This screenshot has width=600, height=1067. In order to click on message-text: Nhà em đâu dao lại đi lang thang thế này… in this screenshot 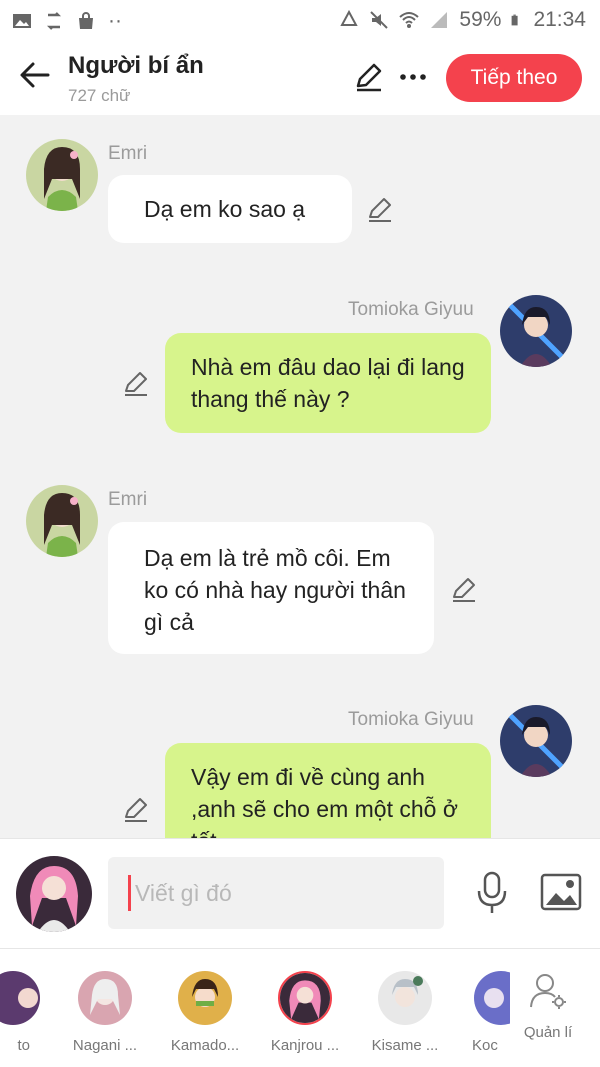, I will do `click(328, 383)`.